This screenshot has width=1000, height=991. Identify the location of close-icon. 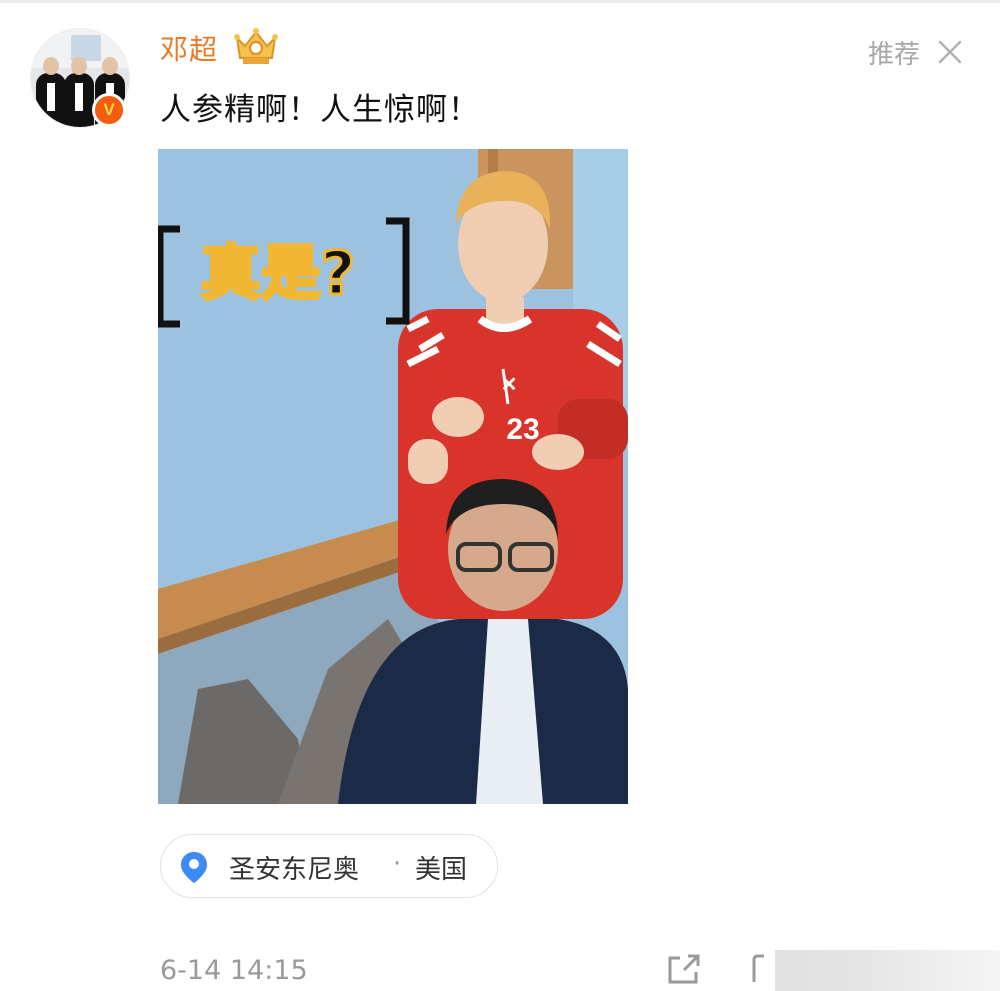
(950, 52).